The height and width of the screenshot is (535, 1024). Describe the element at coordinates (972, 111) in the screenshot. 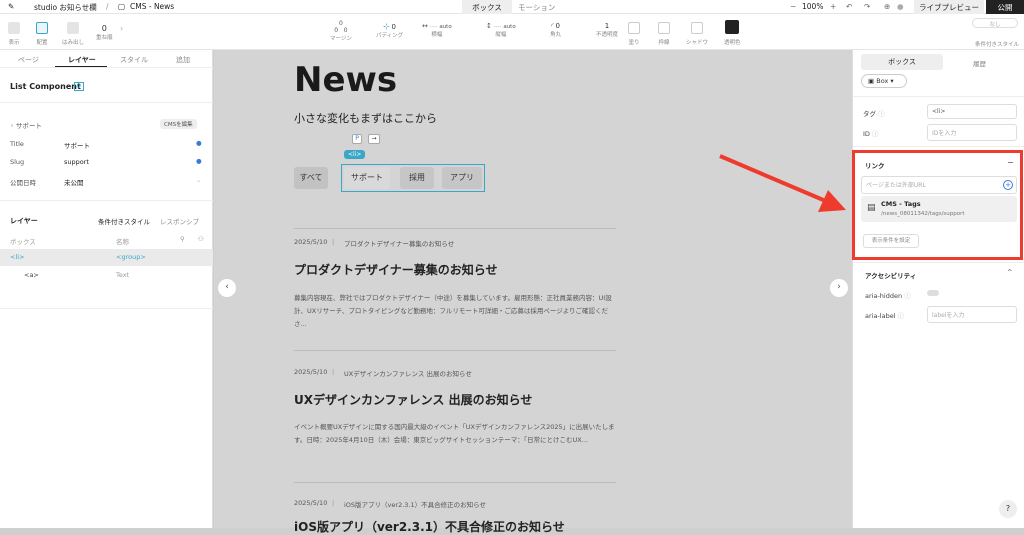

I see `tag-select: <li>` at that location.